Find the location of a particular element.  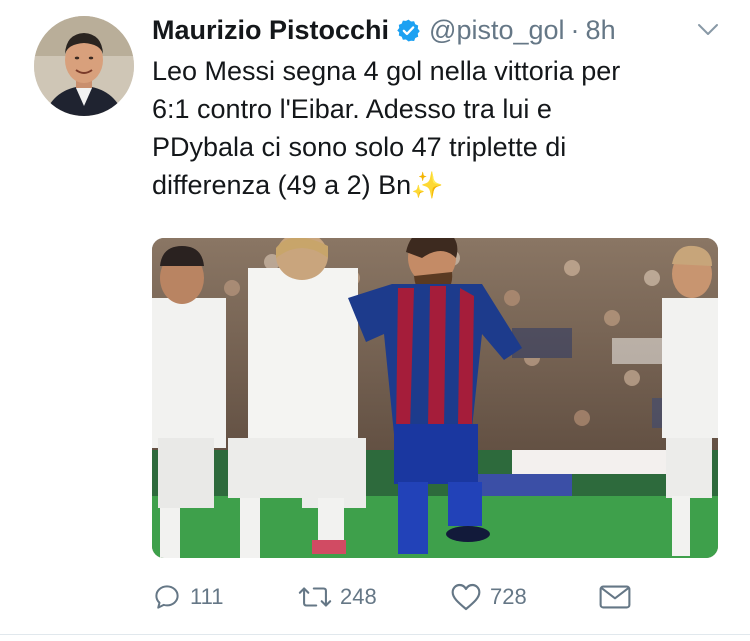

sparkles-emoji: ✨ is located at coordinates (427, 185).